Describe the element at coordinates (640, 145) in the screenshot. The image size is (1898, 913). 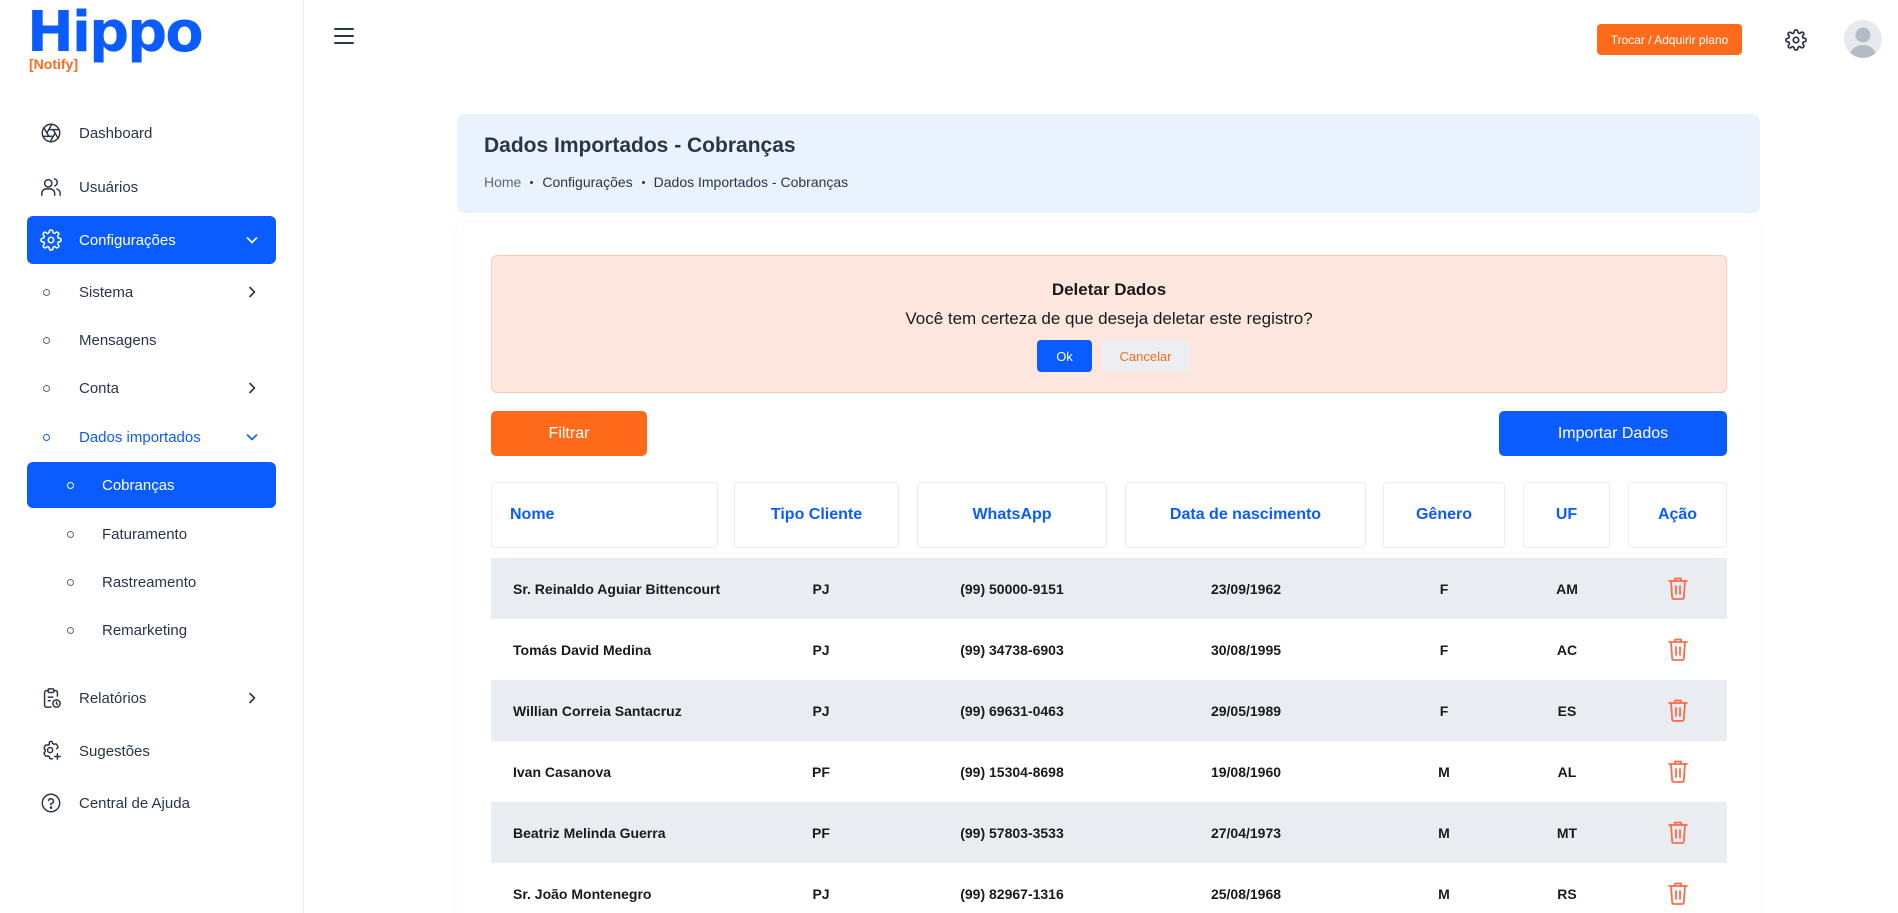
I see `page-title: Dados Importados - Cobranças` at that location.